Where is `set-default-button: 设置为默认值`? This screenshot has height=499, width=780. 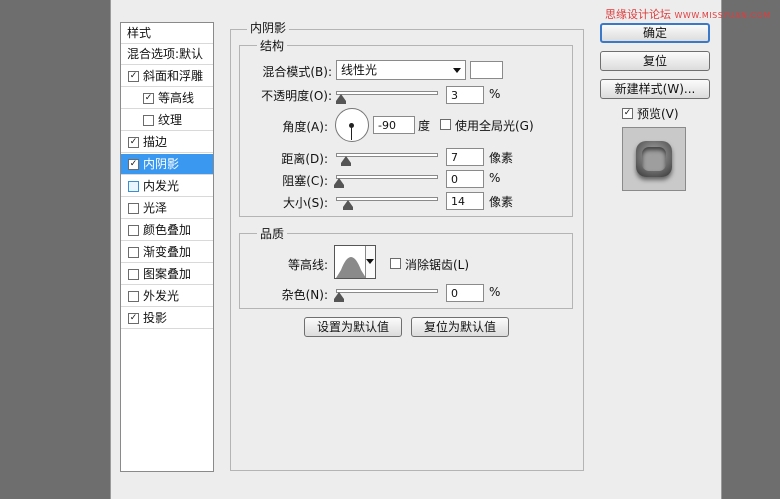 set-default-button: 设置为默认值 is located at coordinates (353, 327).